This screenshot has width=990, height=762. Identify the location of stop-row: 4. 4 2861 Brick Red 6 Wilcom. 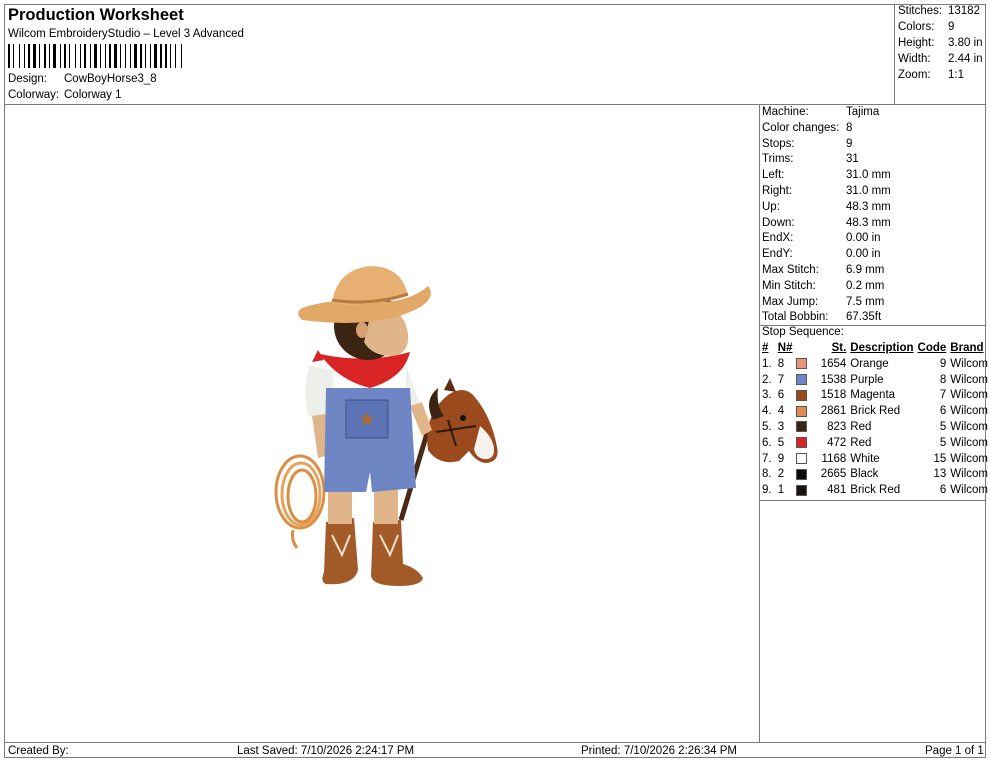
(875, 412).